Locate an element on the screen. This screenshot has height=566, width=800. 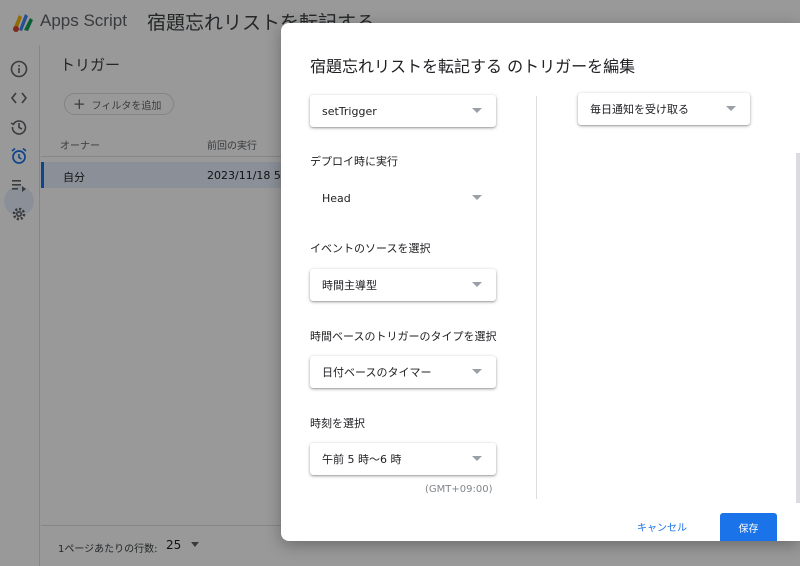
timezone-note: (GMT+09:00) is located at coordinates (459, 489).